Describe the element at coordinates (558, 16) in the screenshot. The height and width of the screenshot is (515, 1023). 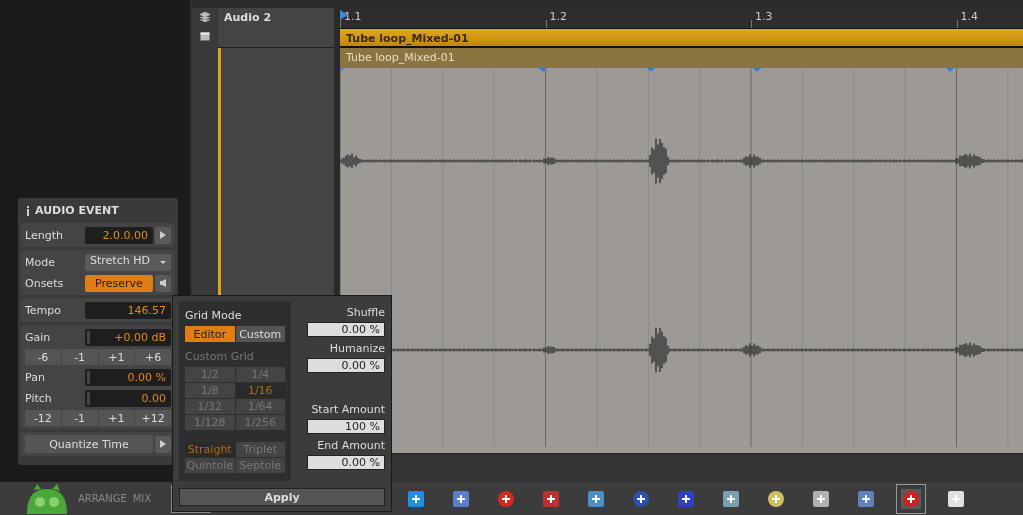
I see `bar-number: 1.2` at that location.